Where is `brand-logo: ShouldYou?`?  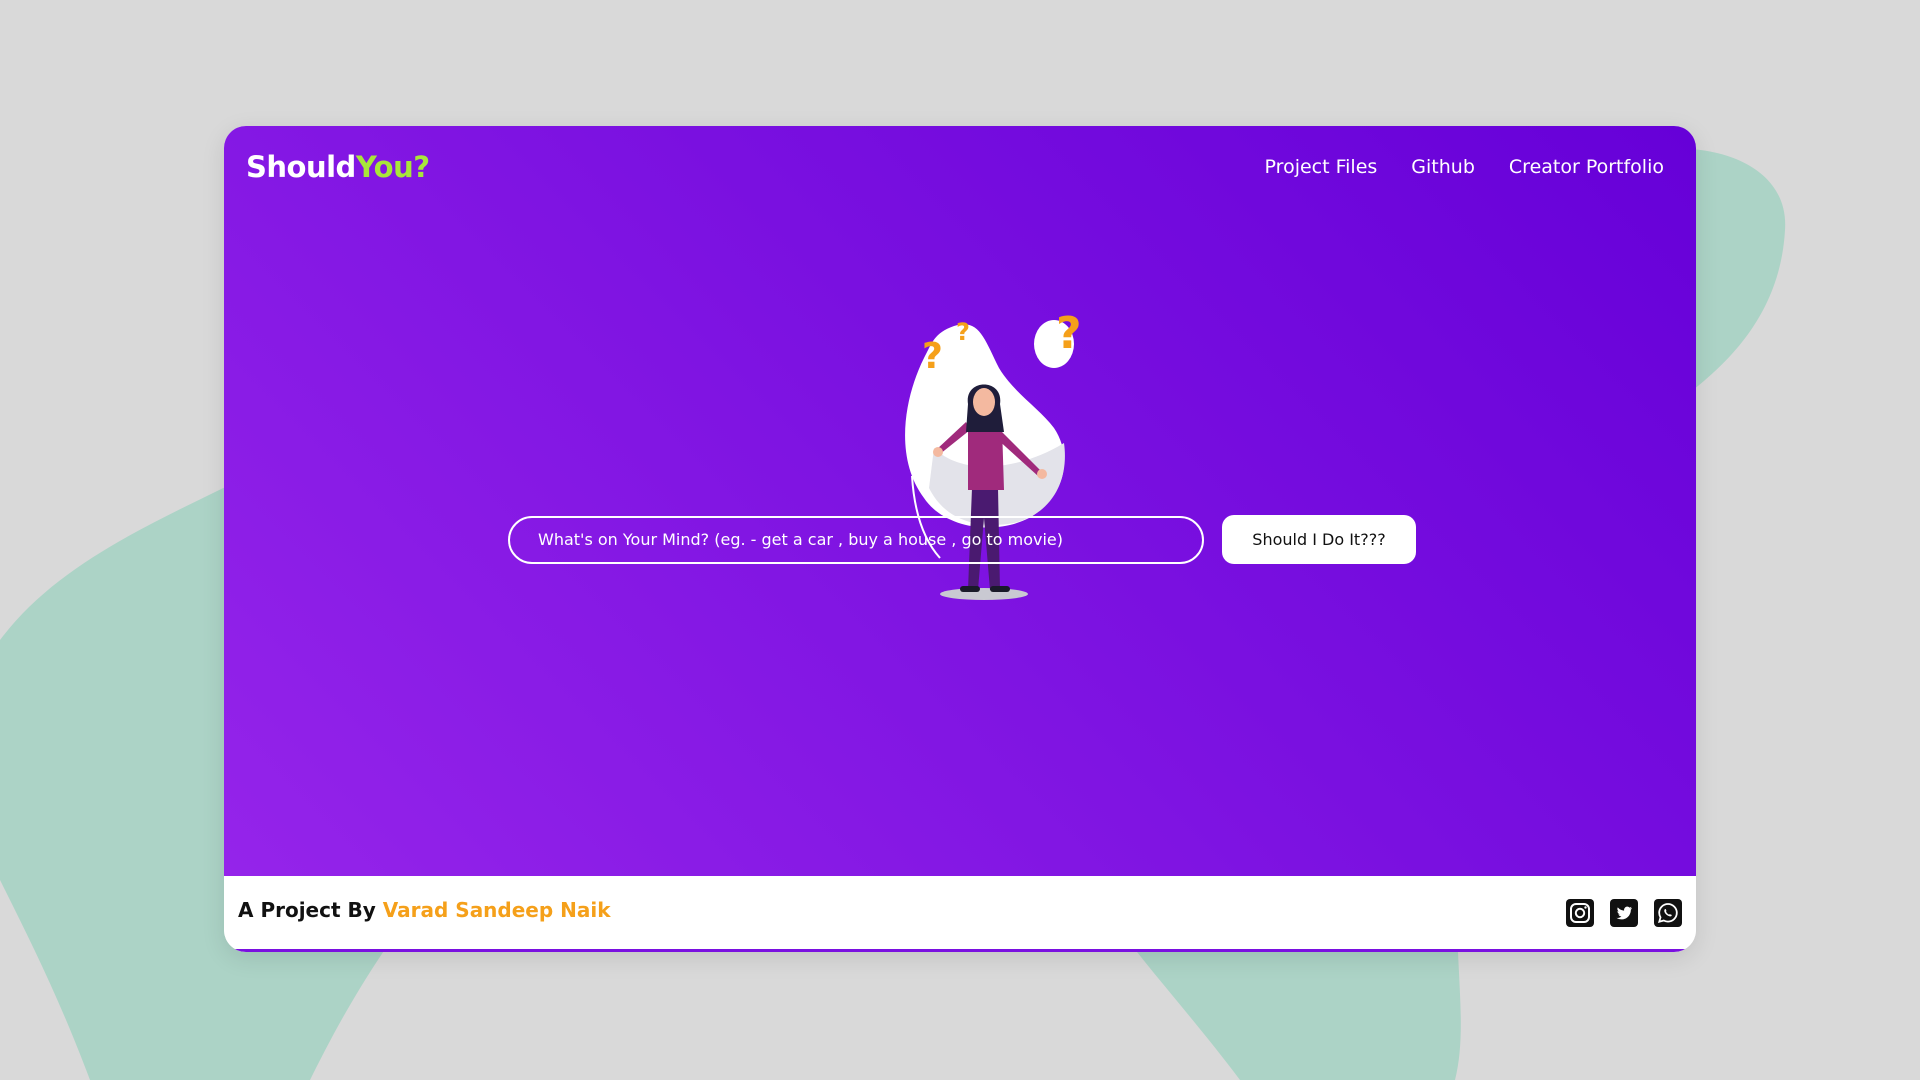 brand-logo: ShouldYou? is located at coordinates (338, 167).